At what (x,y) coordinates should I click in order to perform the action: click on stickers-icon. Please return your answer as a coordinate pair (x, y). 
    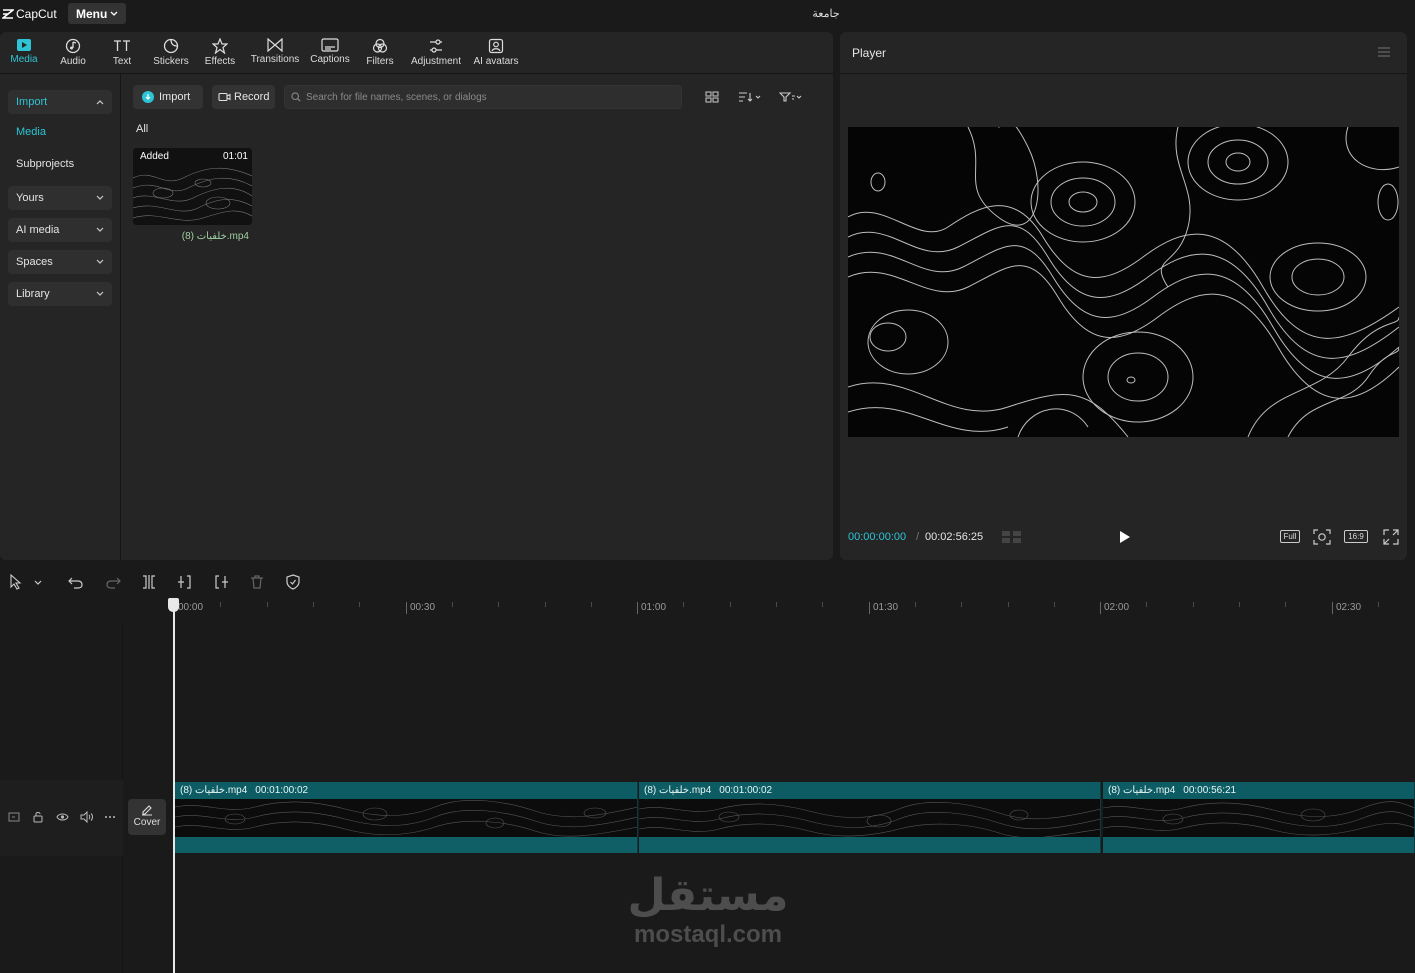
    Looking at the image, I should click on (171, 46).